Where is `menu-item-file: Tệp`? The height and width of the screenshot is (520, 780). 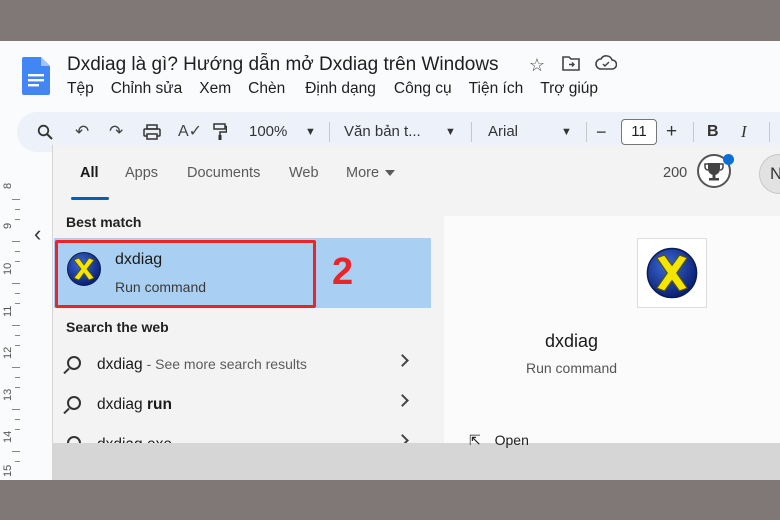 menu-item-file: Tệp is located at coordinates (80, 89).